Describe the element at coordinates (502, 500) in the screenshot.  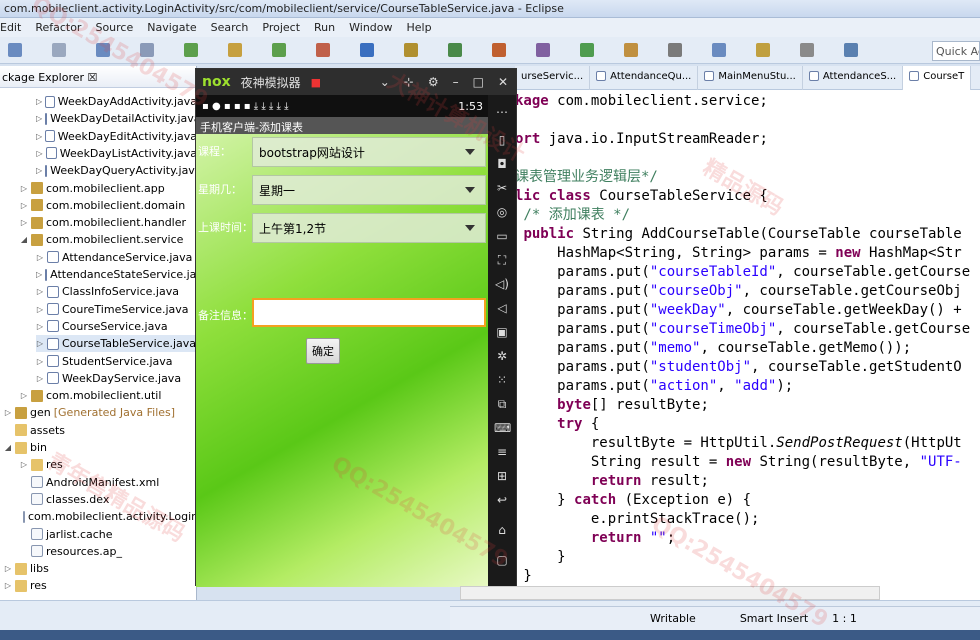
I see `back-icon: ↩` at that location.